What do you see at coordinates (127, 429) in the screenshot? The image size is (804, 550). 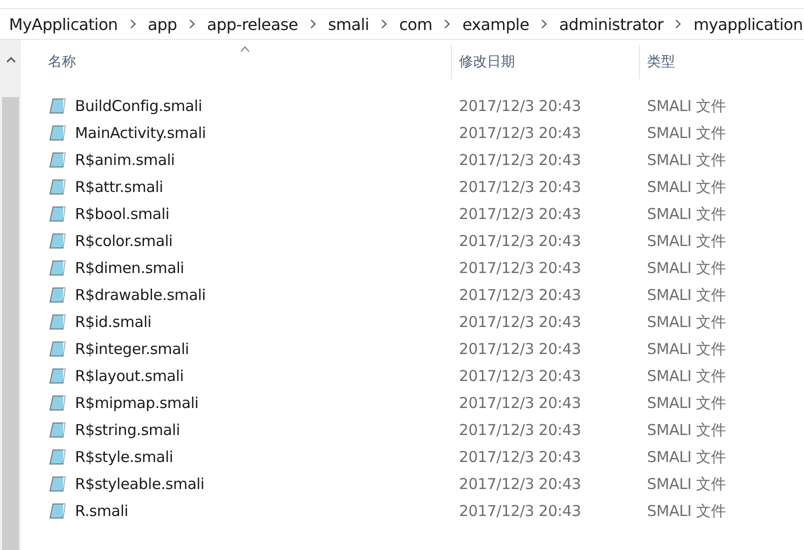 I see `file-name: R$string.smali` at bounding box center [127, 429].